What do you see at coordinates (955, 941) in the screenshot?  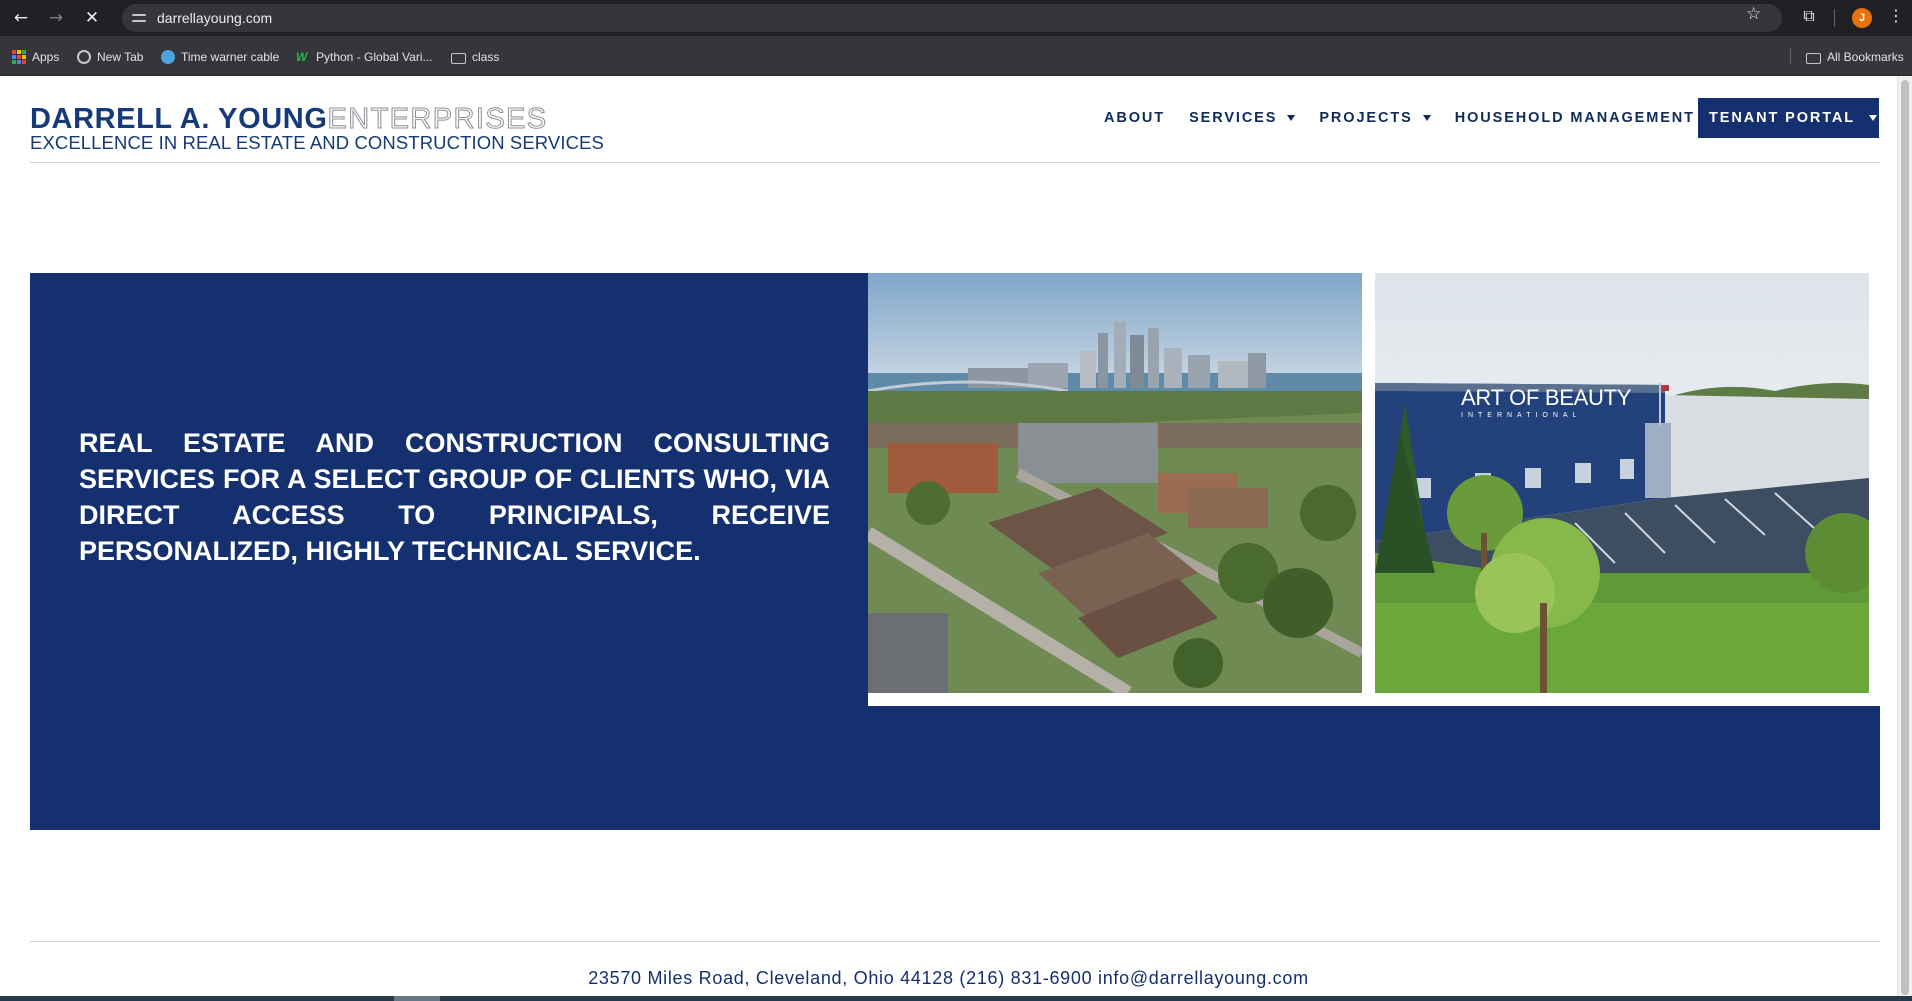 I see `footer-divider` at bounding box center [955, 941].